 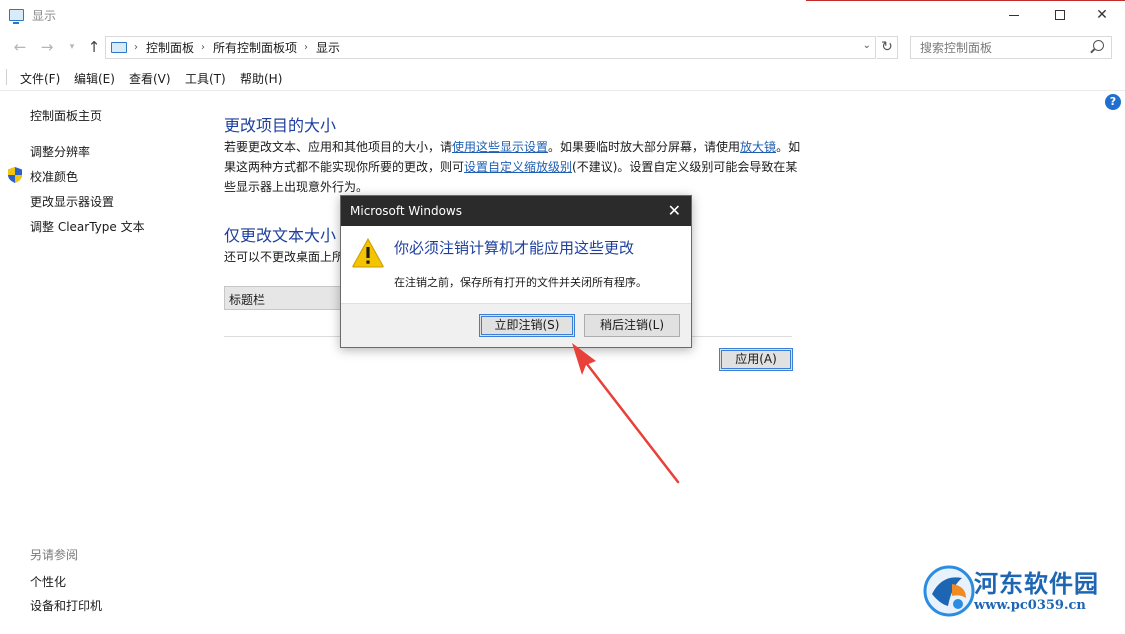 What do you see at coordinates (949, 591) in the screenshot?
I see `watermark-logo` at bounding box center [949, 591].